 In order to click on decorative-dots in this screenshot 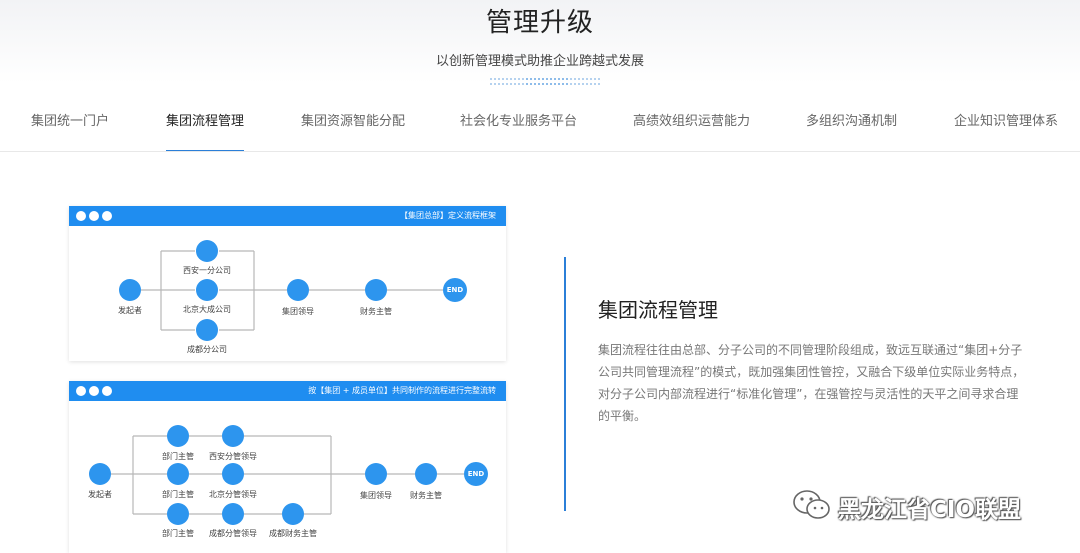, I will do `click(545, 82)`.